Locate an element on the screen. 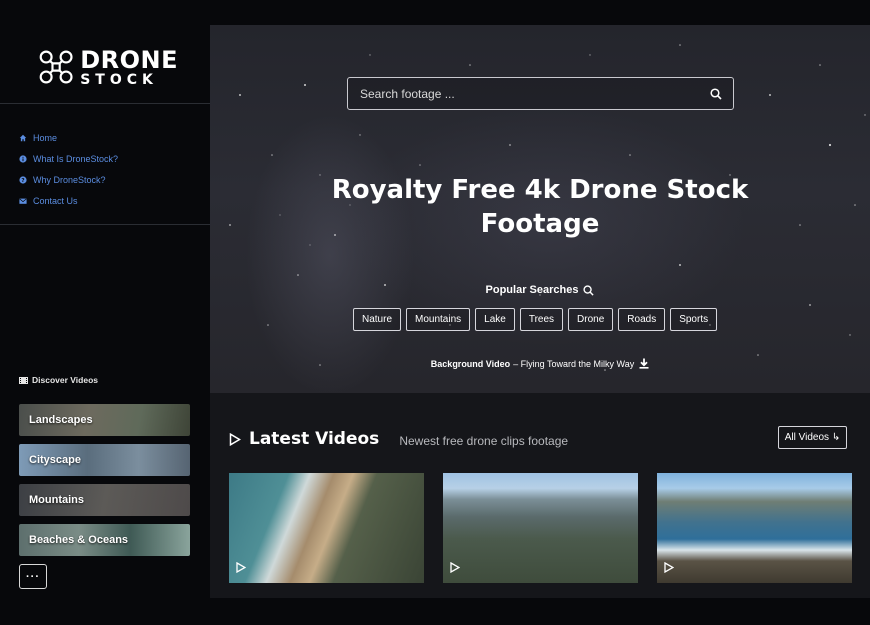 The height and width of the screenshot is (625, 870). tag-lake: Lake is located at coordinates (495, 319).